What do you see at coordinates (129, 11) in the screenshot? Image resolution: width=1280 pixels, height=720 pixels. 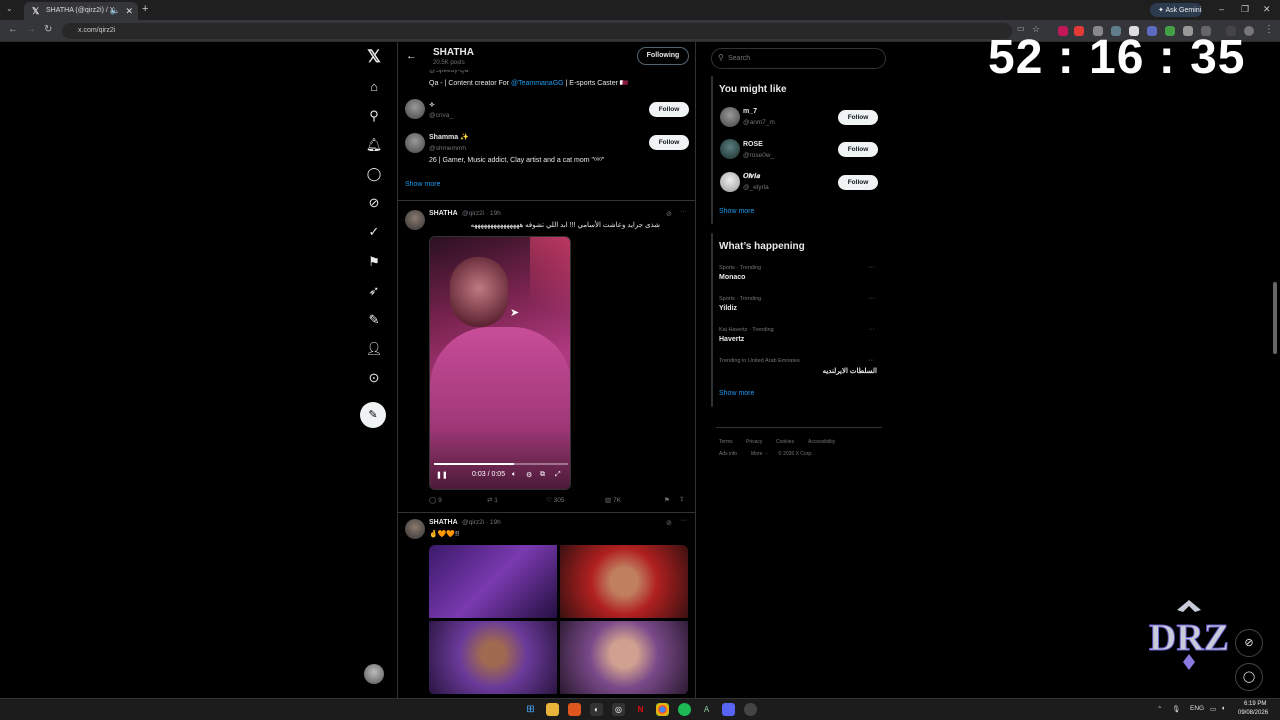 I see `close-tab-icon: ✕` at bounding box center [129, 11].